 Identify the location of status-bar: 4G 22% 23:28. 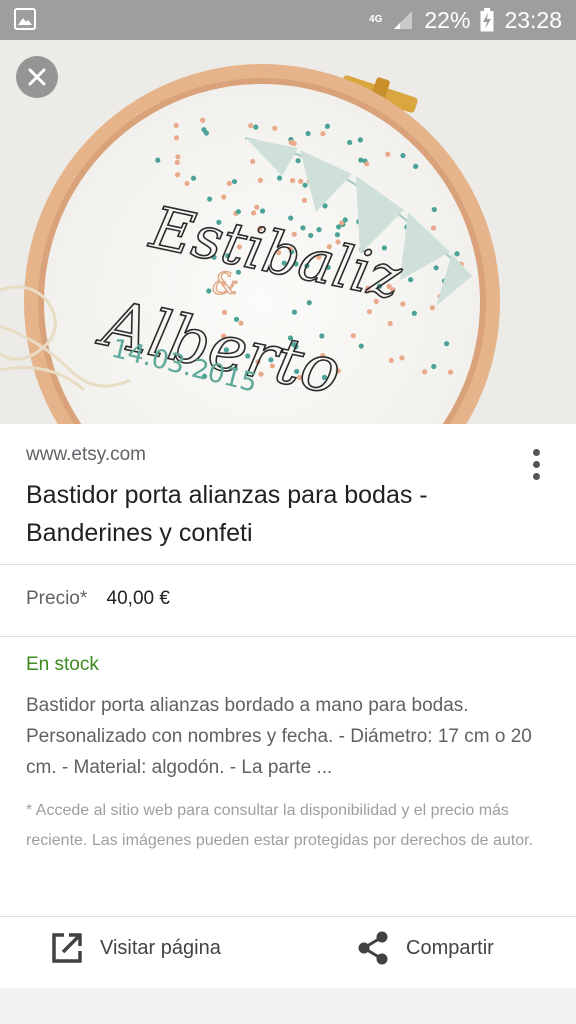
(288, 20).